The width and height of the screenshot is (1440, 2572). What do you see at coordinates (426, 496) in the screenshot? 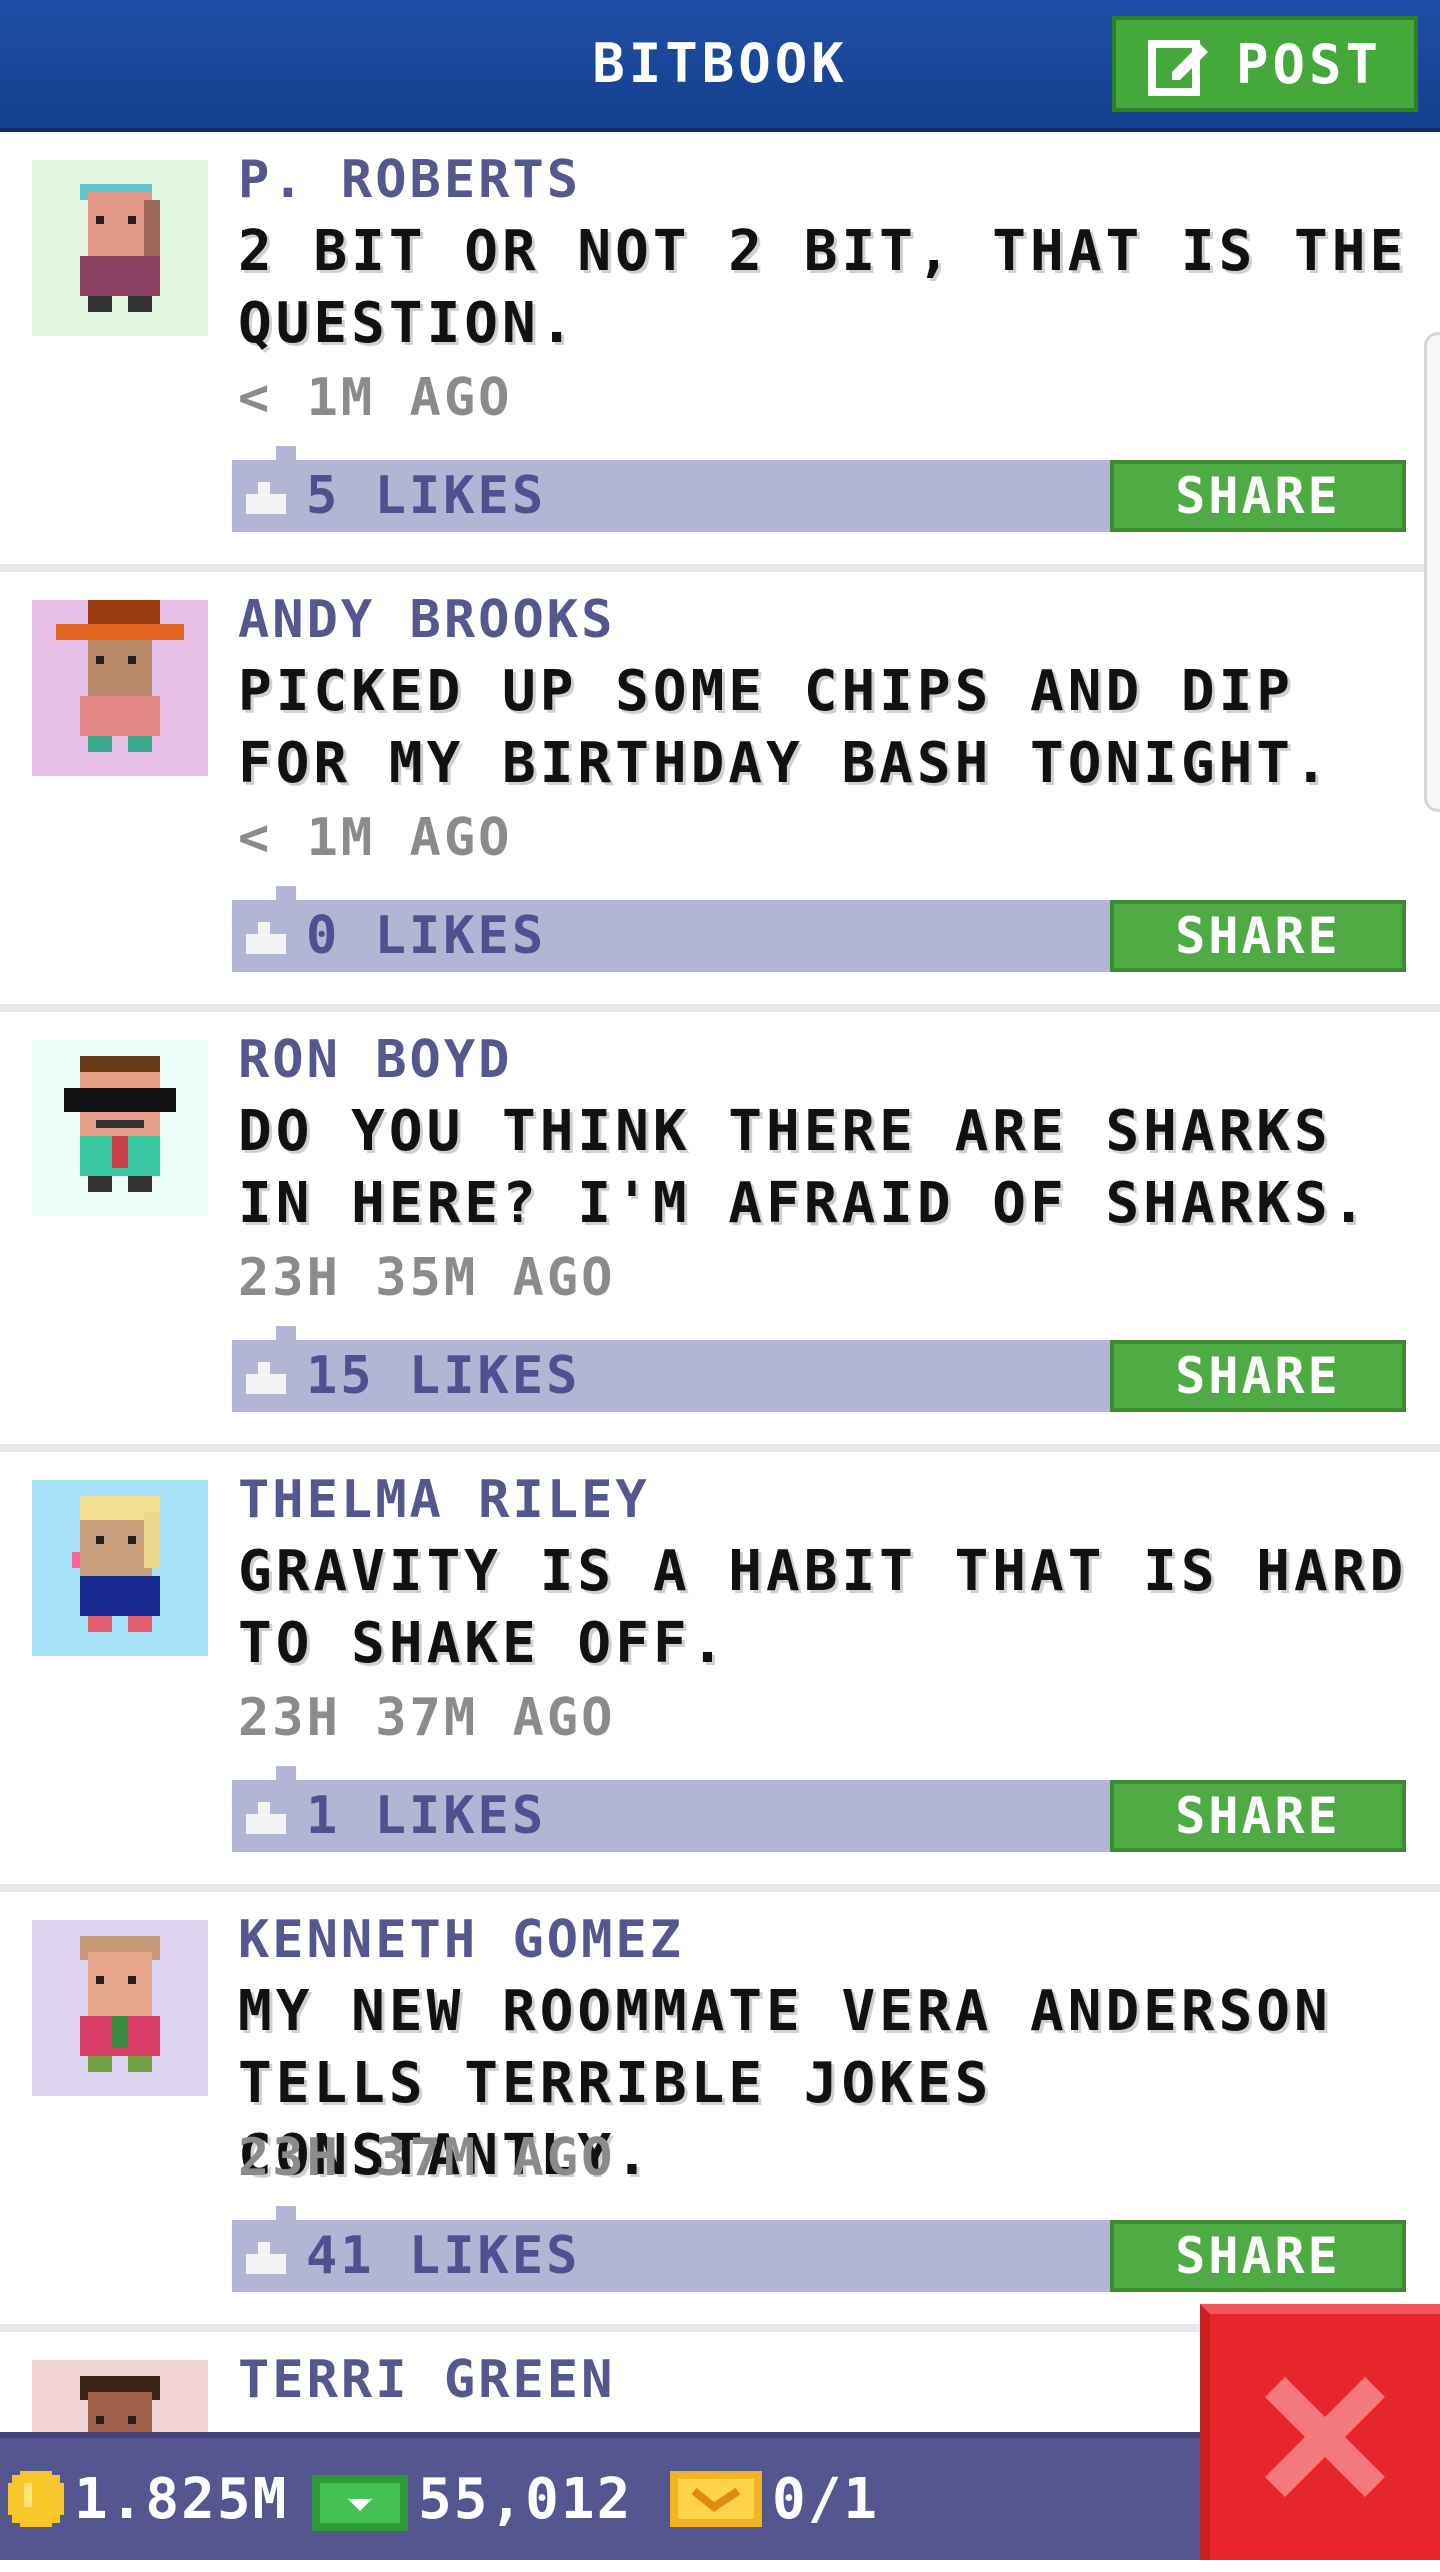
I see `likes-count: 5 LIKES` at bounding box center [426, 496].